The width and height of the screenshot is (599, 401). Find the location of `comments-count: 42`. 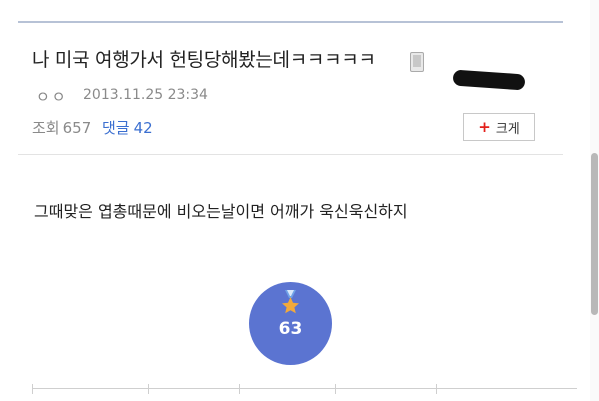

comments-count: 42 is located at coordinates (143, 128).